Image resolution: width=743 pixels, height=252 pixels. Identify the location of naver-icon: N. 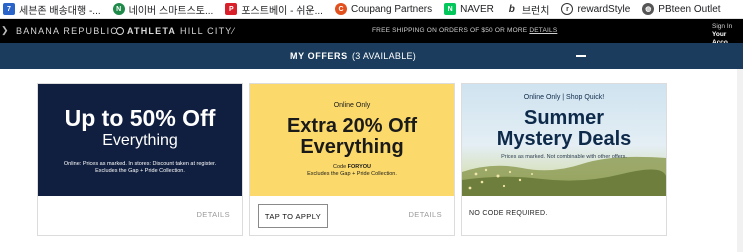
(450, 9).